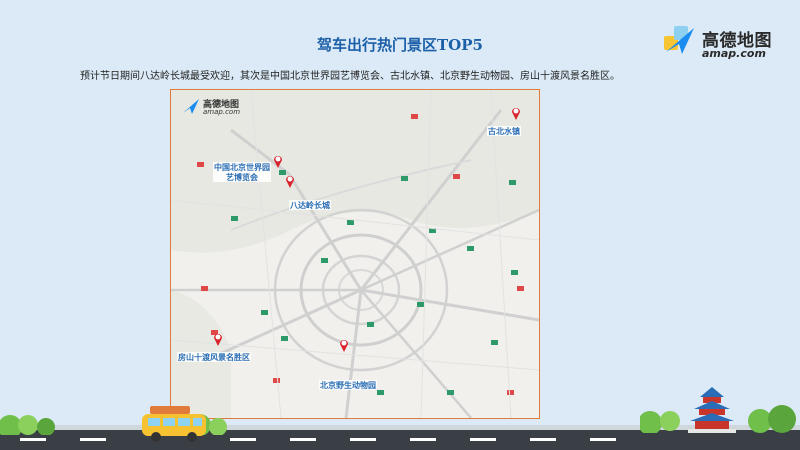 This screenshot has height=450, width=800. Describe the element at coordinates (214, 357) in the screenshot. I see `place-label-5: 房山十渡风景名胜区` at that location.